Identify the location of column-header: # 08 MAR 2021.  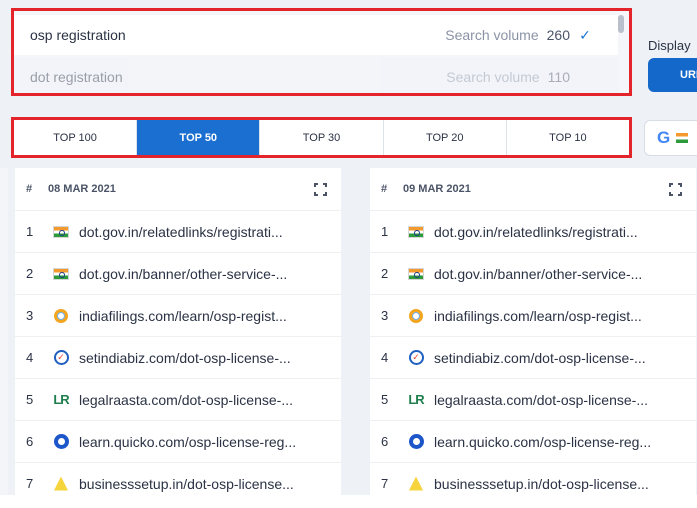
(178, 189).